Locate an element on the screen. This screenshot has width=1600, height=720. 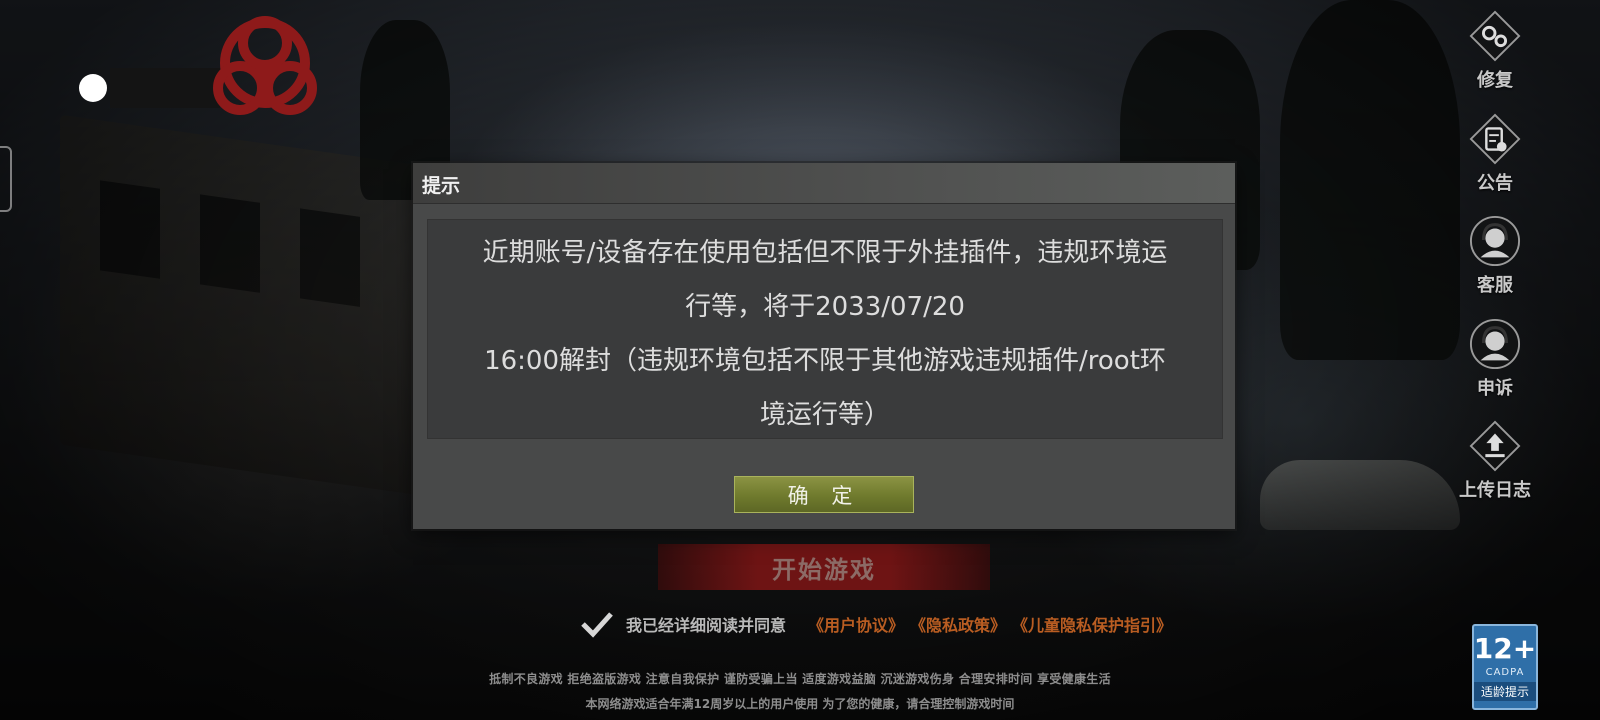
side-item-appeal: 申诉 is located at coordinates (1495, 359).